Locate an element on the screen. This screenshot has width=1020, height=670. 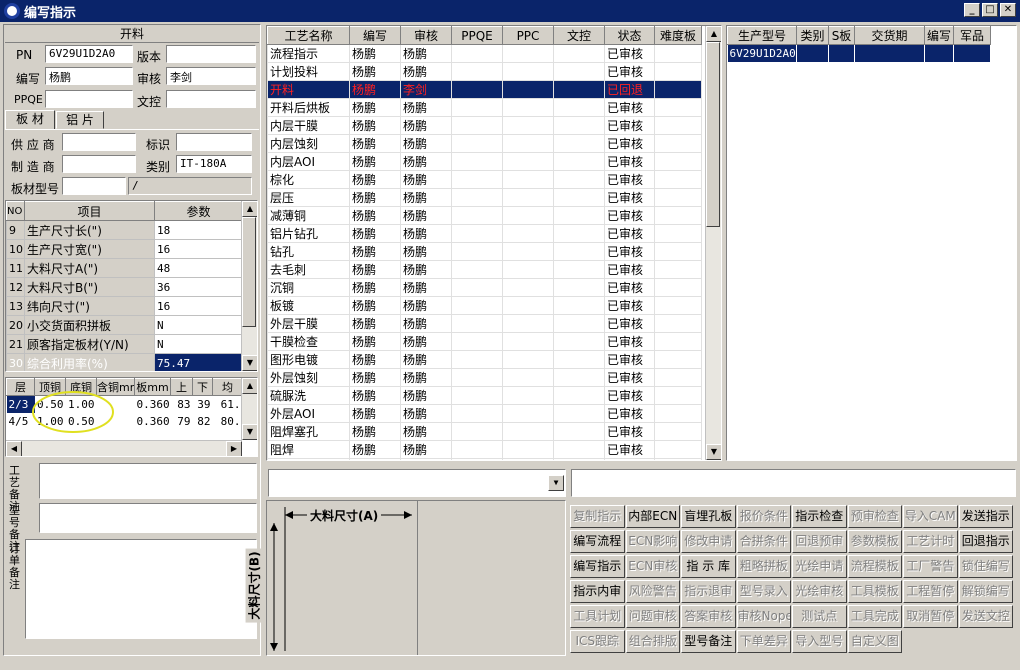
action-button: 组合排版 is located at coordinates (652, 641).